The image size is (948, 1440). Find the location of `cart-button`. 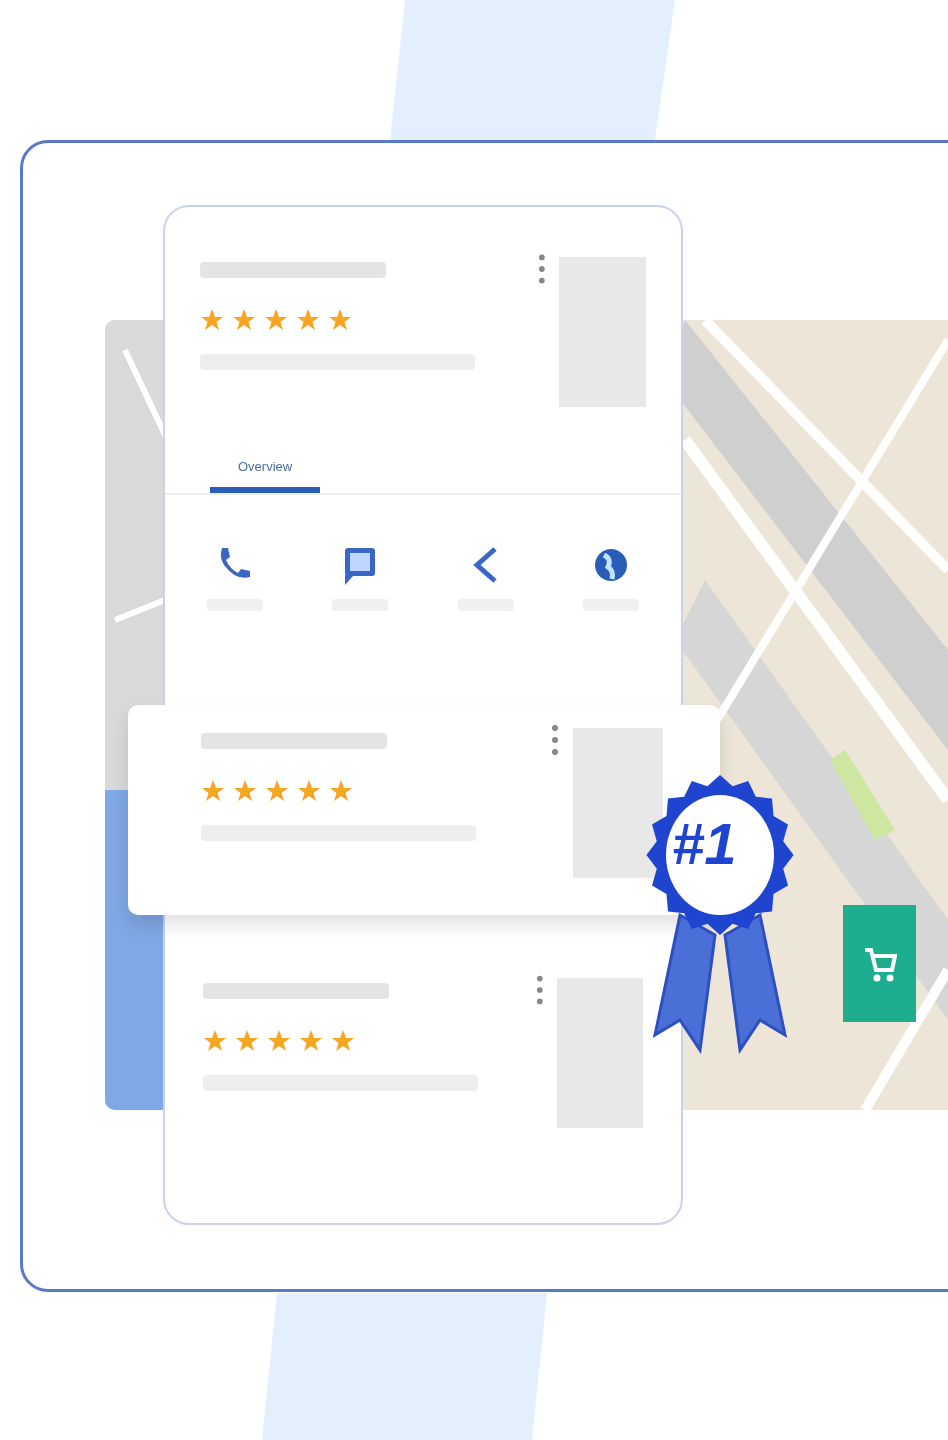

cart-button is located at coordinates (879, 963).